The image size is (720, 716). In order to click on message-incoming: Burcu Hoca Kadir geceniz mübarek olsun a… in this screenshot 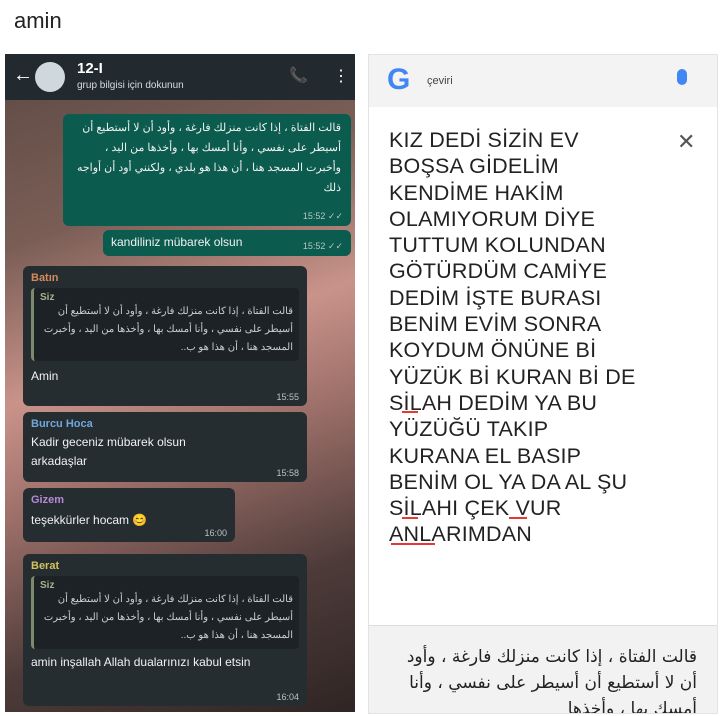, I will do `click(165, 447)`.